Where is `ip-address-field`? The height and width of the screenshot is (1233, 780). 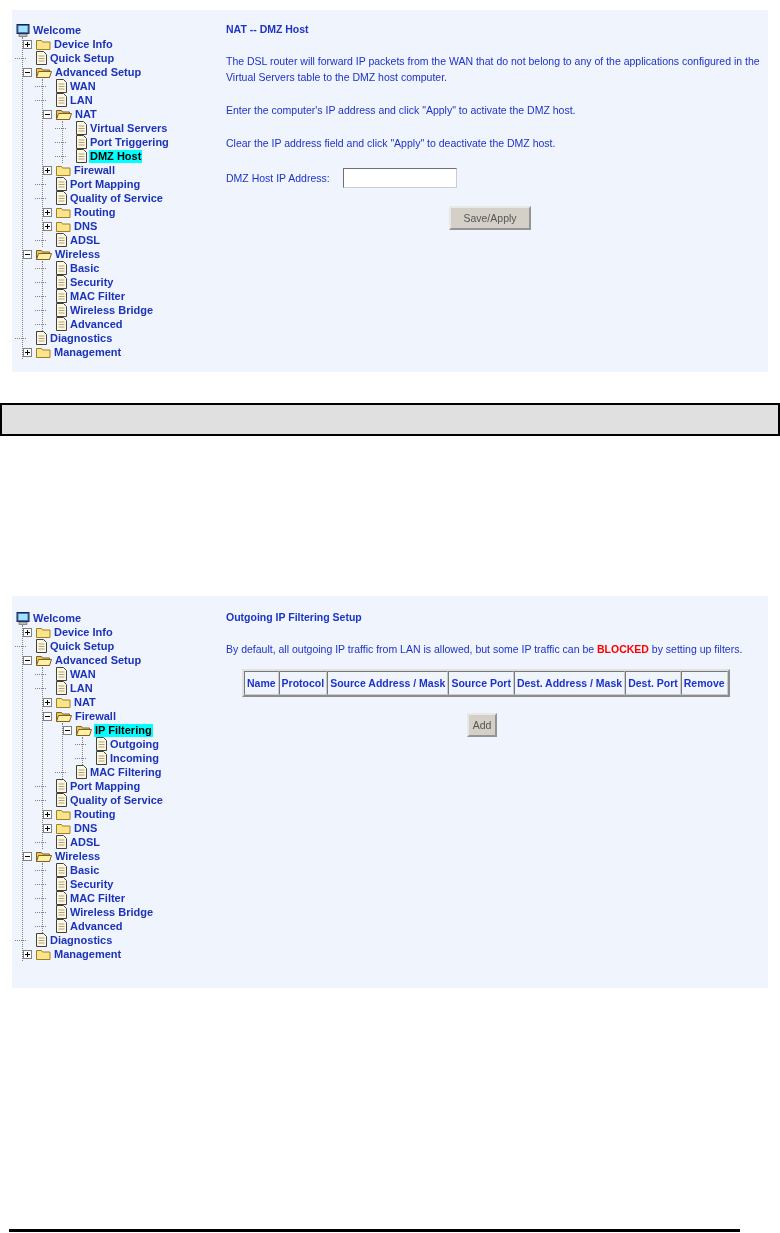
ip-address-field is located at coordinates (400, 178).